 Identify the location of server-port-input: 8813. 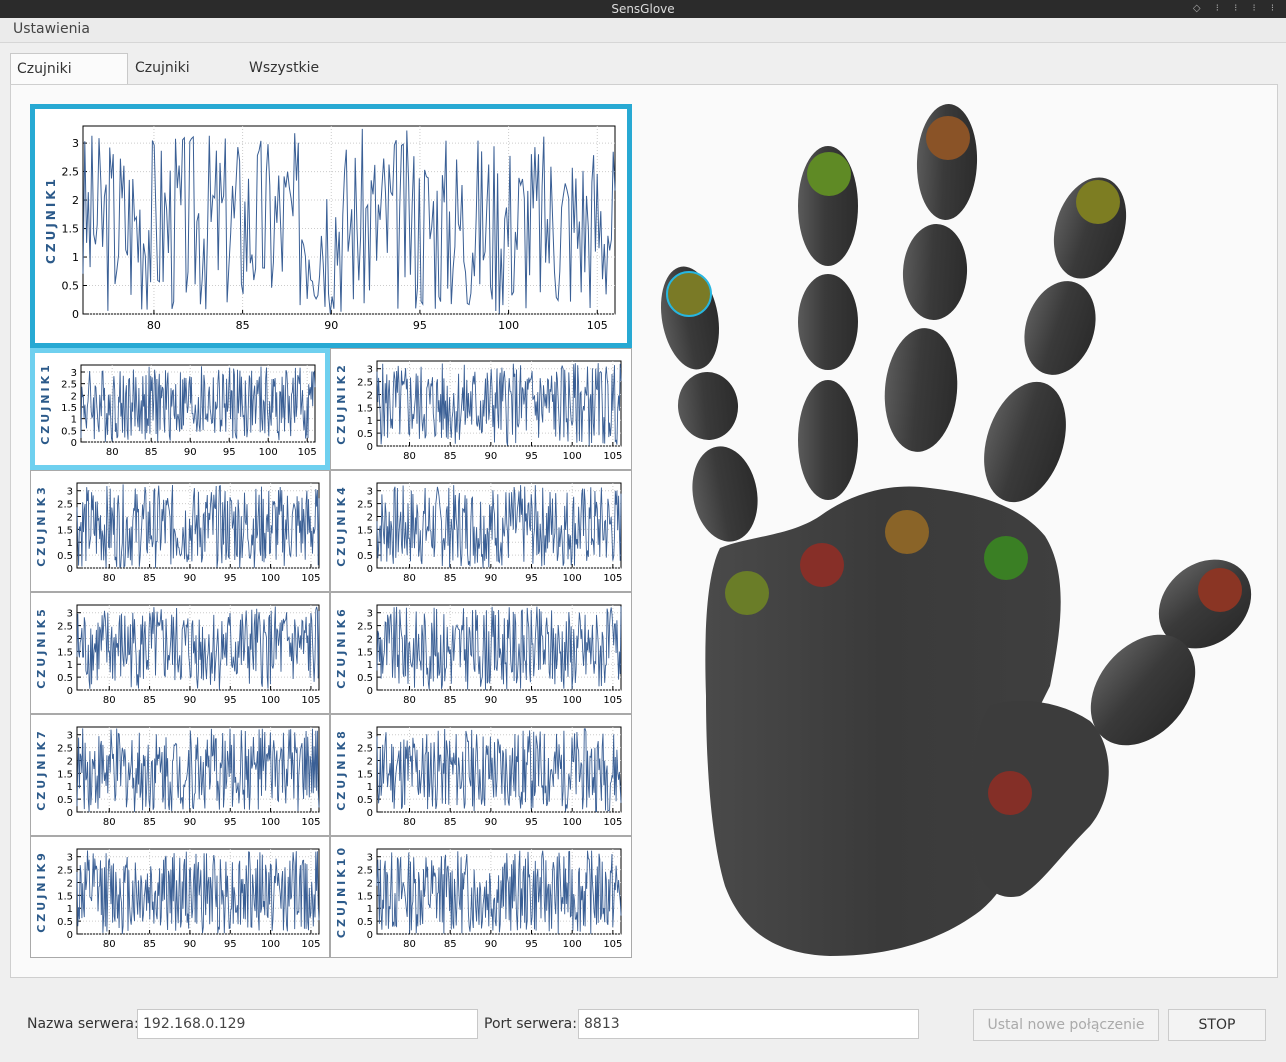
(748, 1024).